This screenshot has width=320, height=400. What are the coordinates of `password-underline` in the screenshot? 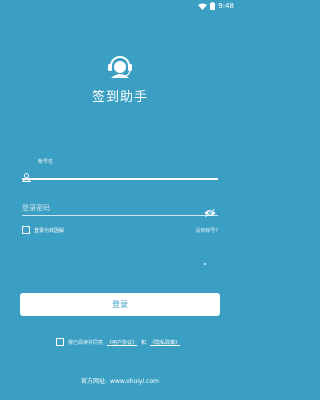 It's located at (120, 215).